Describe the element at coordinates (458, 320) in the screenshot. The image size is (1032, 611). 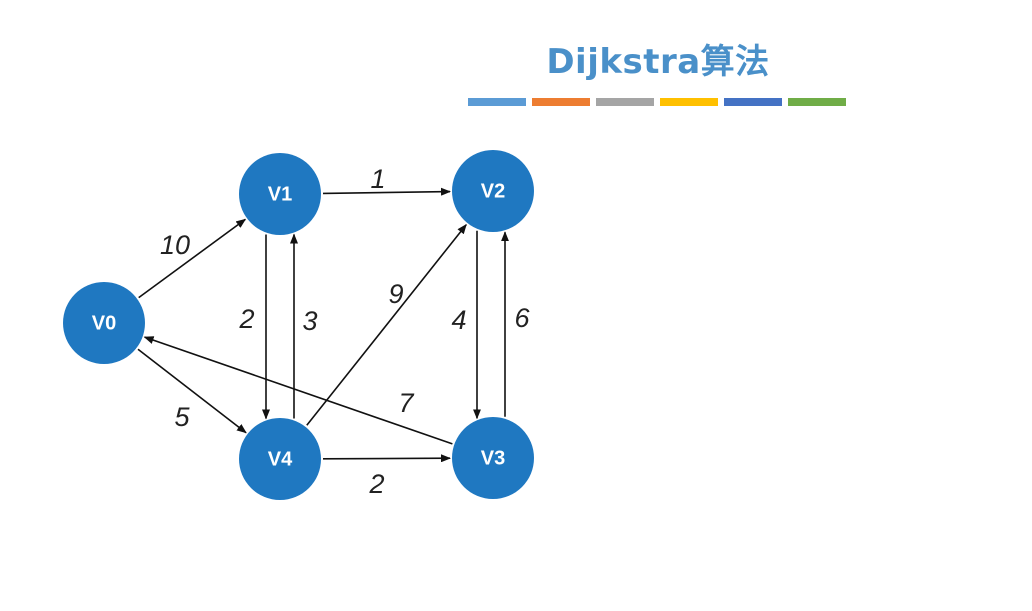
I see `edge-weight-v2-v3: 4` at that location.